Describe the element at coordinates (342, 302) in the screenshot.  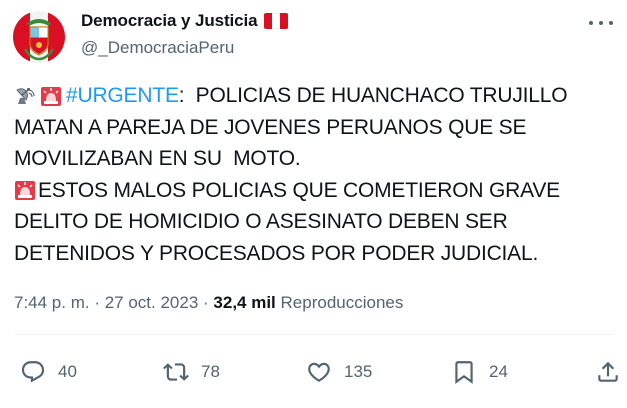
I see `views-label: Reproducciones` at that location.